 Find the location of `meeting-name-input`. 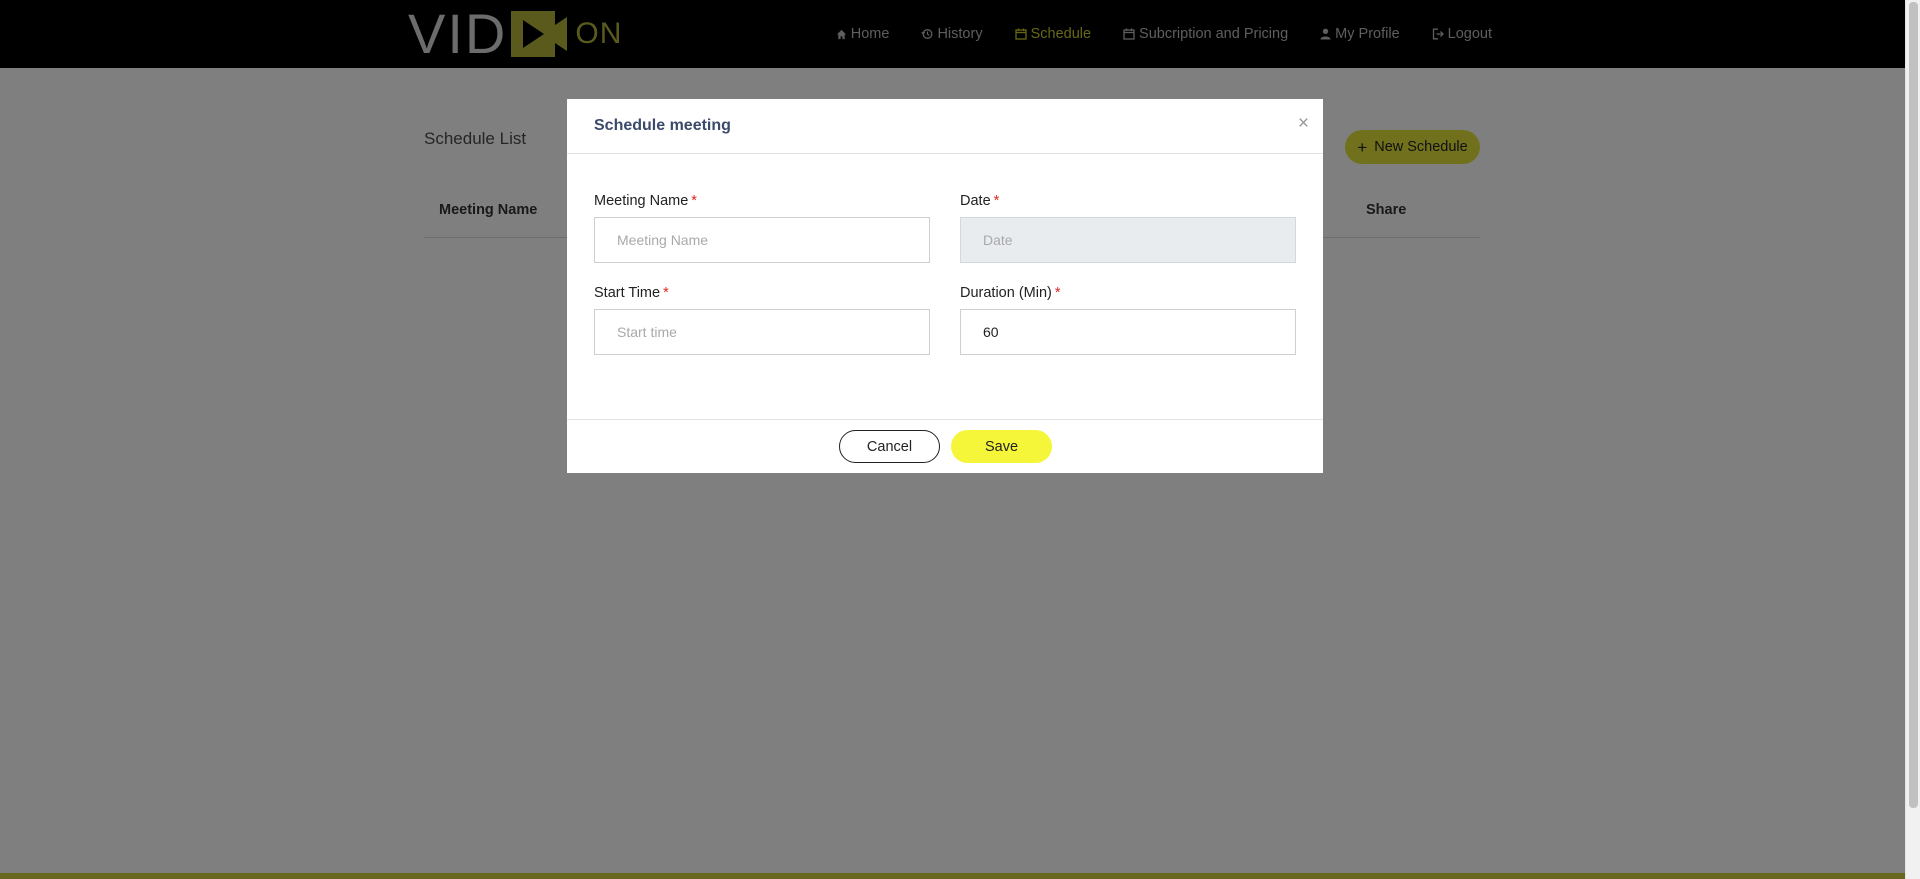

meeting-name-input is located at coordinates (762, 240).